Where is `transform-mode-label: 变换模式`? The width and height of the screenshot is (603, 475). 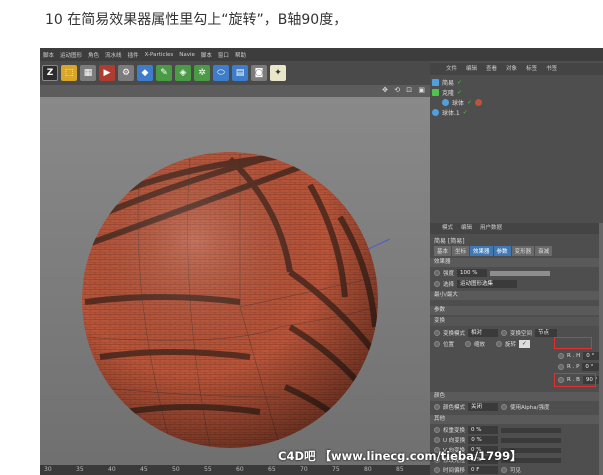 transform-mode-label: 变换模式 is located at coordinates (454, 334).